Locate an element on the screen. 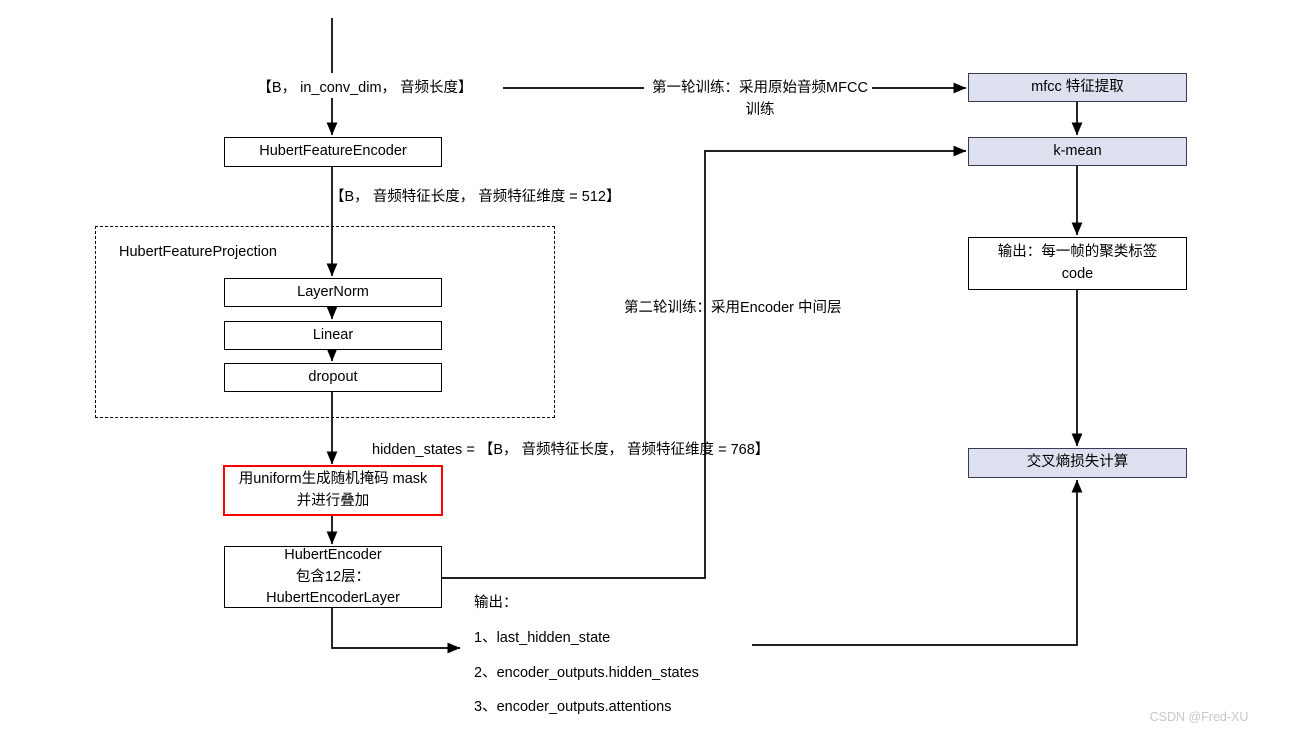 The height and width of the screenshot is (733, 1299). node-mfcc-extraction: mfcc 特征提取 is located at coordinates (1077, 87).